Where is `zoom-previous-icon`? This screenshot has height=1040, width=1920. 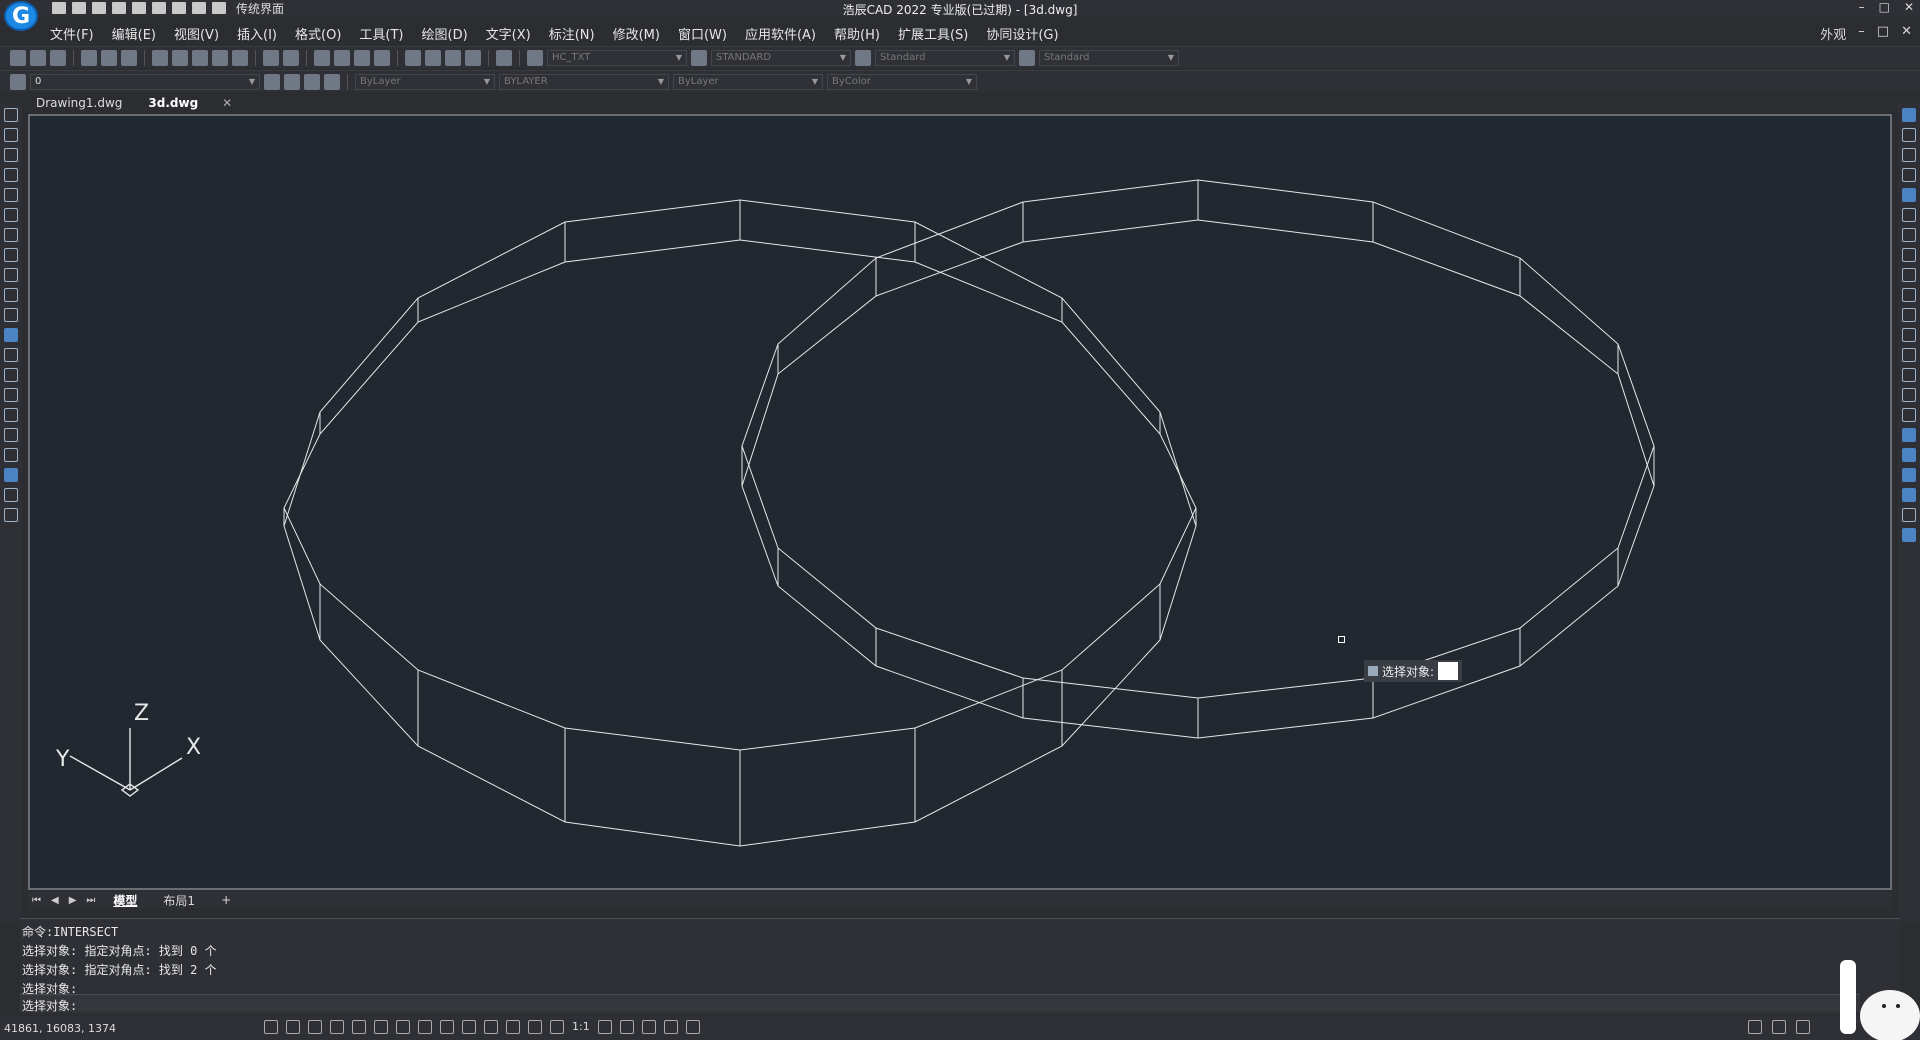
zoom-previous-icon is located at coordinates (382, 57).